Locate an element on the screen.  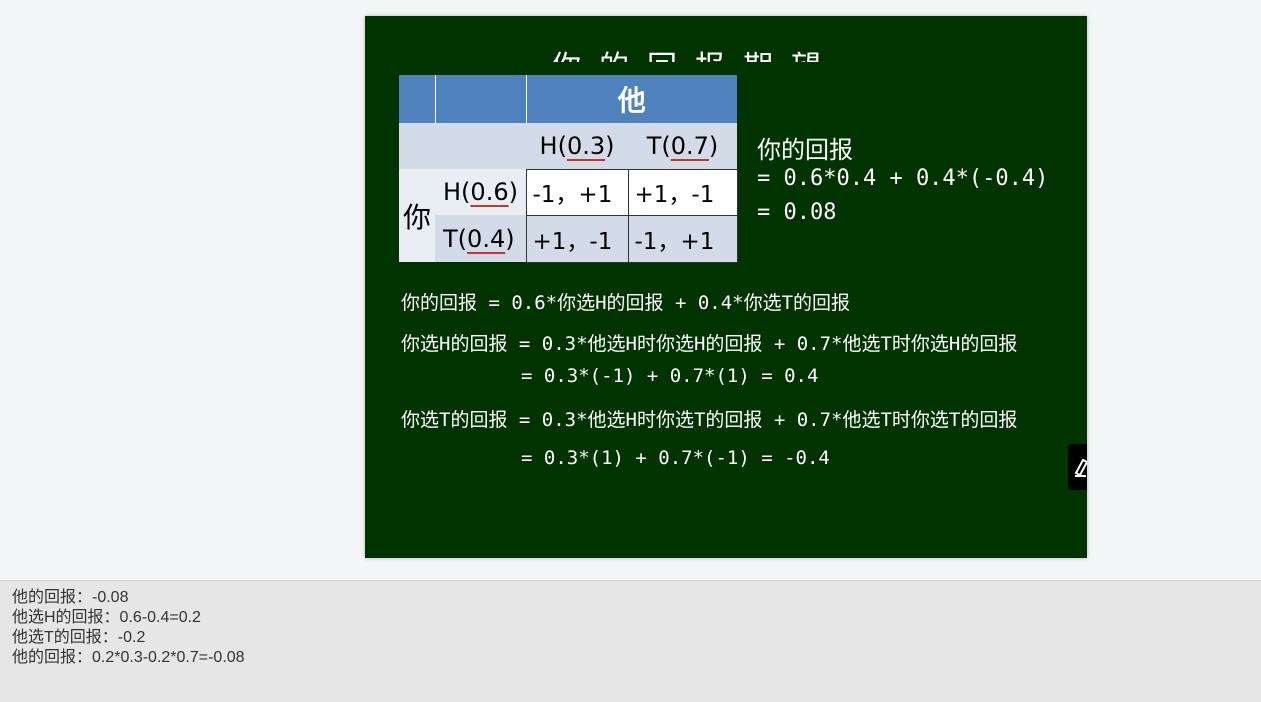
note-line: 他选H的回报：0.6-0.4=0.2 is located at coordinates (106, 617).